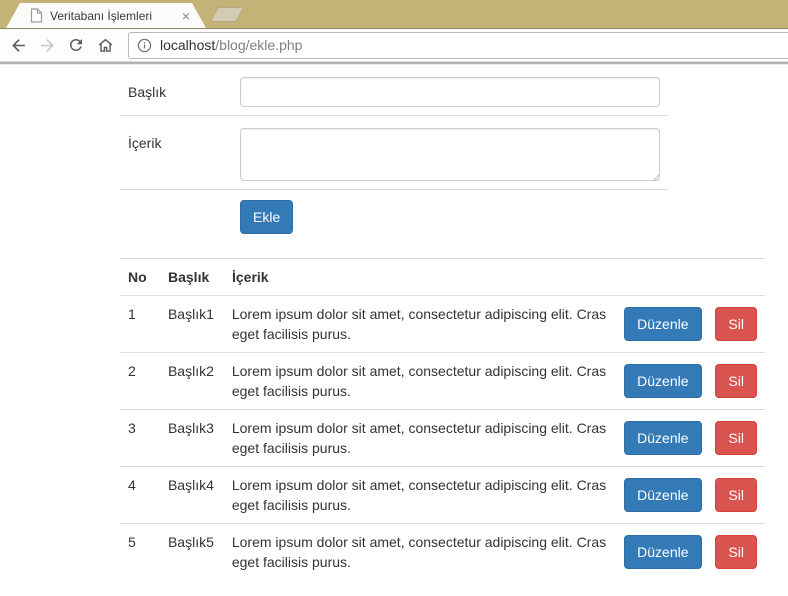 This screenshot has height=596, width=788. Describe the element at coordinates (101, 15) in the screenshot. I see `tab-title: Veritabanı İşlemleri` at that location.